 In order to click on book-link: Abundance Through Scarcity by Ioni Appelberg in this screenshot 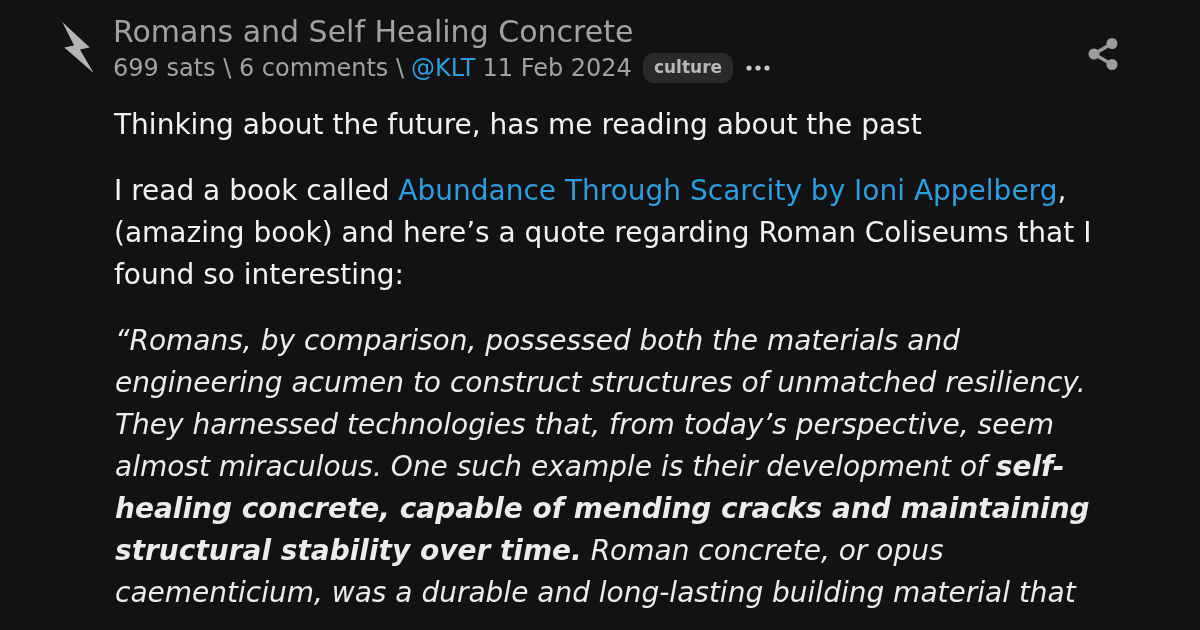, I will do `click(728, 190)`.